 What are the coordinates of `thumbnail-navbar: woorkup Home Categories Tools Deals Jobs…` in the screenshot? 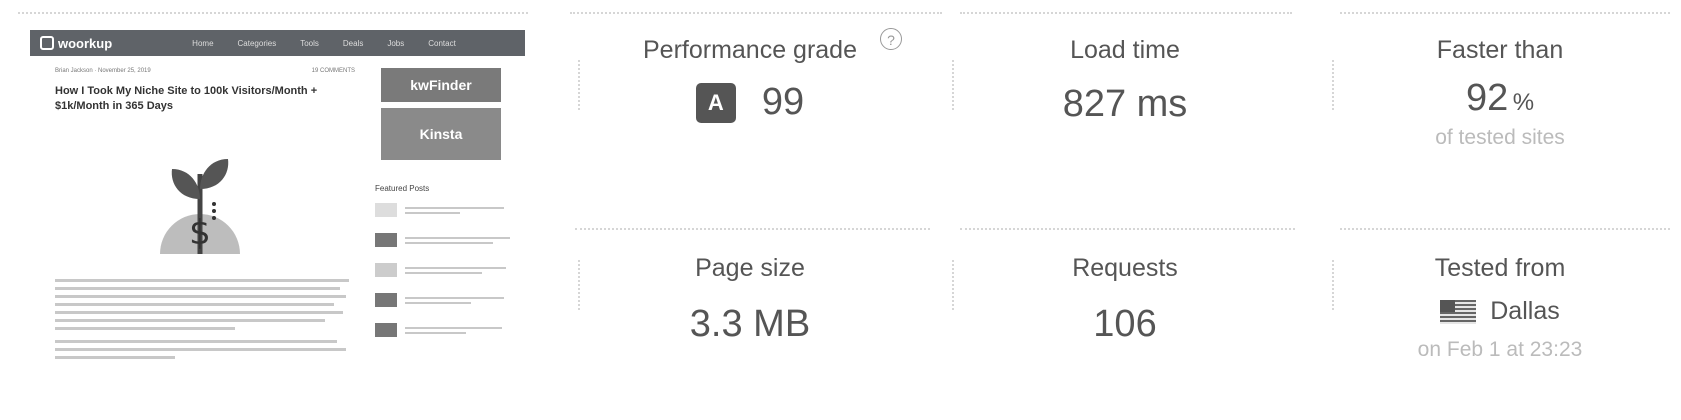 It's located at (277, 43).